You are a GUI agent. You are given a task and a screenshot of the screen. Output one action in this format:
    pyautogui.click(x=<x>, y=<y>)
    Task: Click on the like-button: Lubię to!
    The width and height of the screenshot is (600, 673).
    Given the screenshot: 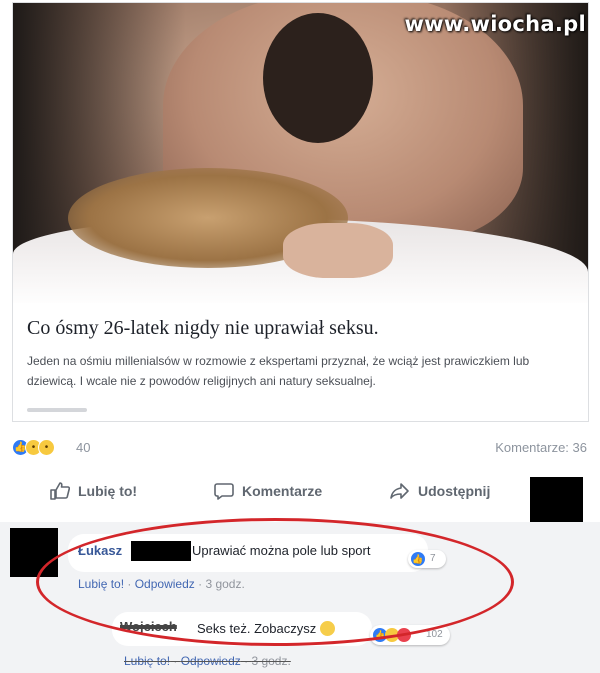 What is the action you would take?
    pyautogui.click(x=93, y=491)
    